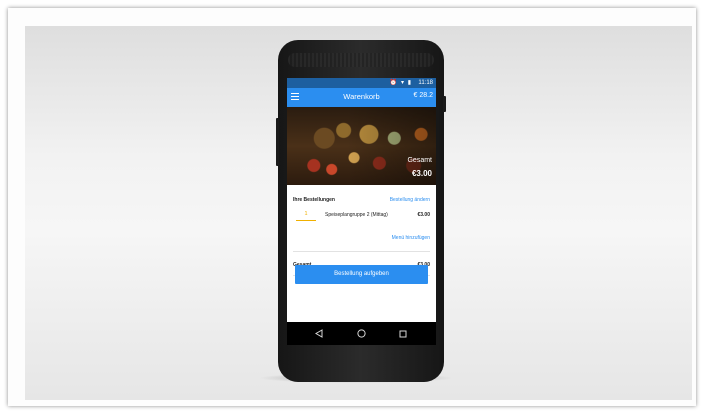 Image resolution: width=704 pixels, height=414 pixels. I want to click on status-icons: ⏰ ▾ ▮, so click(400, 83).